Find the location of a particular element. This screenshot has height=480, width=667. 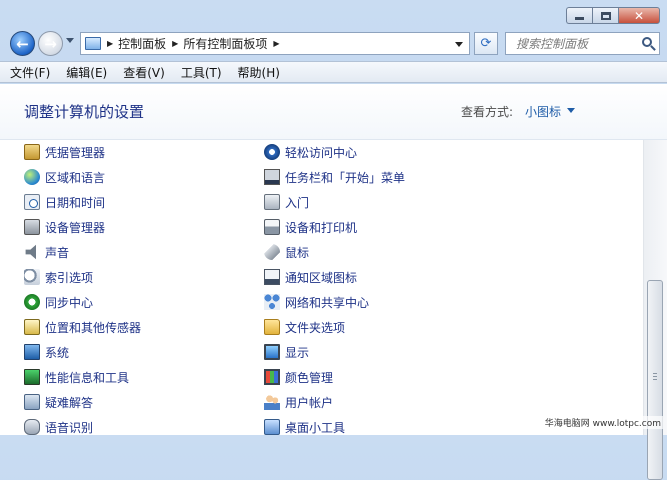

menu-edit: 编辑(E) is located at coordinates (86, 72).